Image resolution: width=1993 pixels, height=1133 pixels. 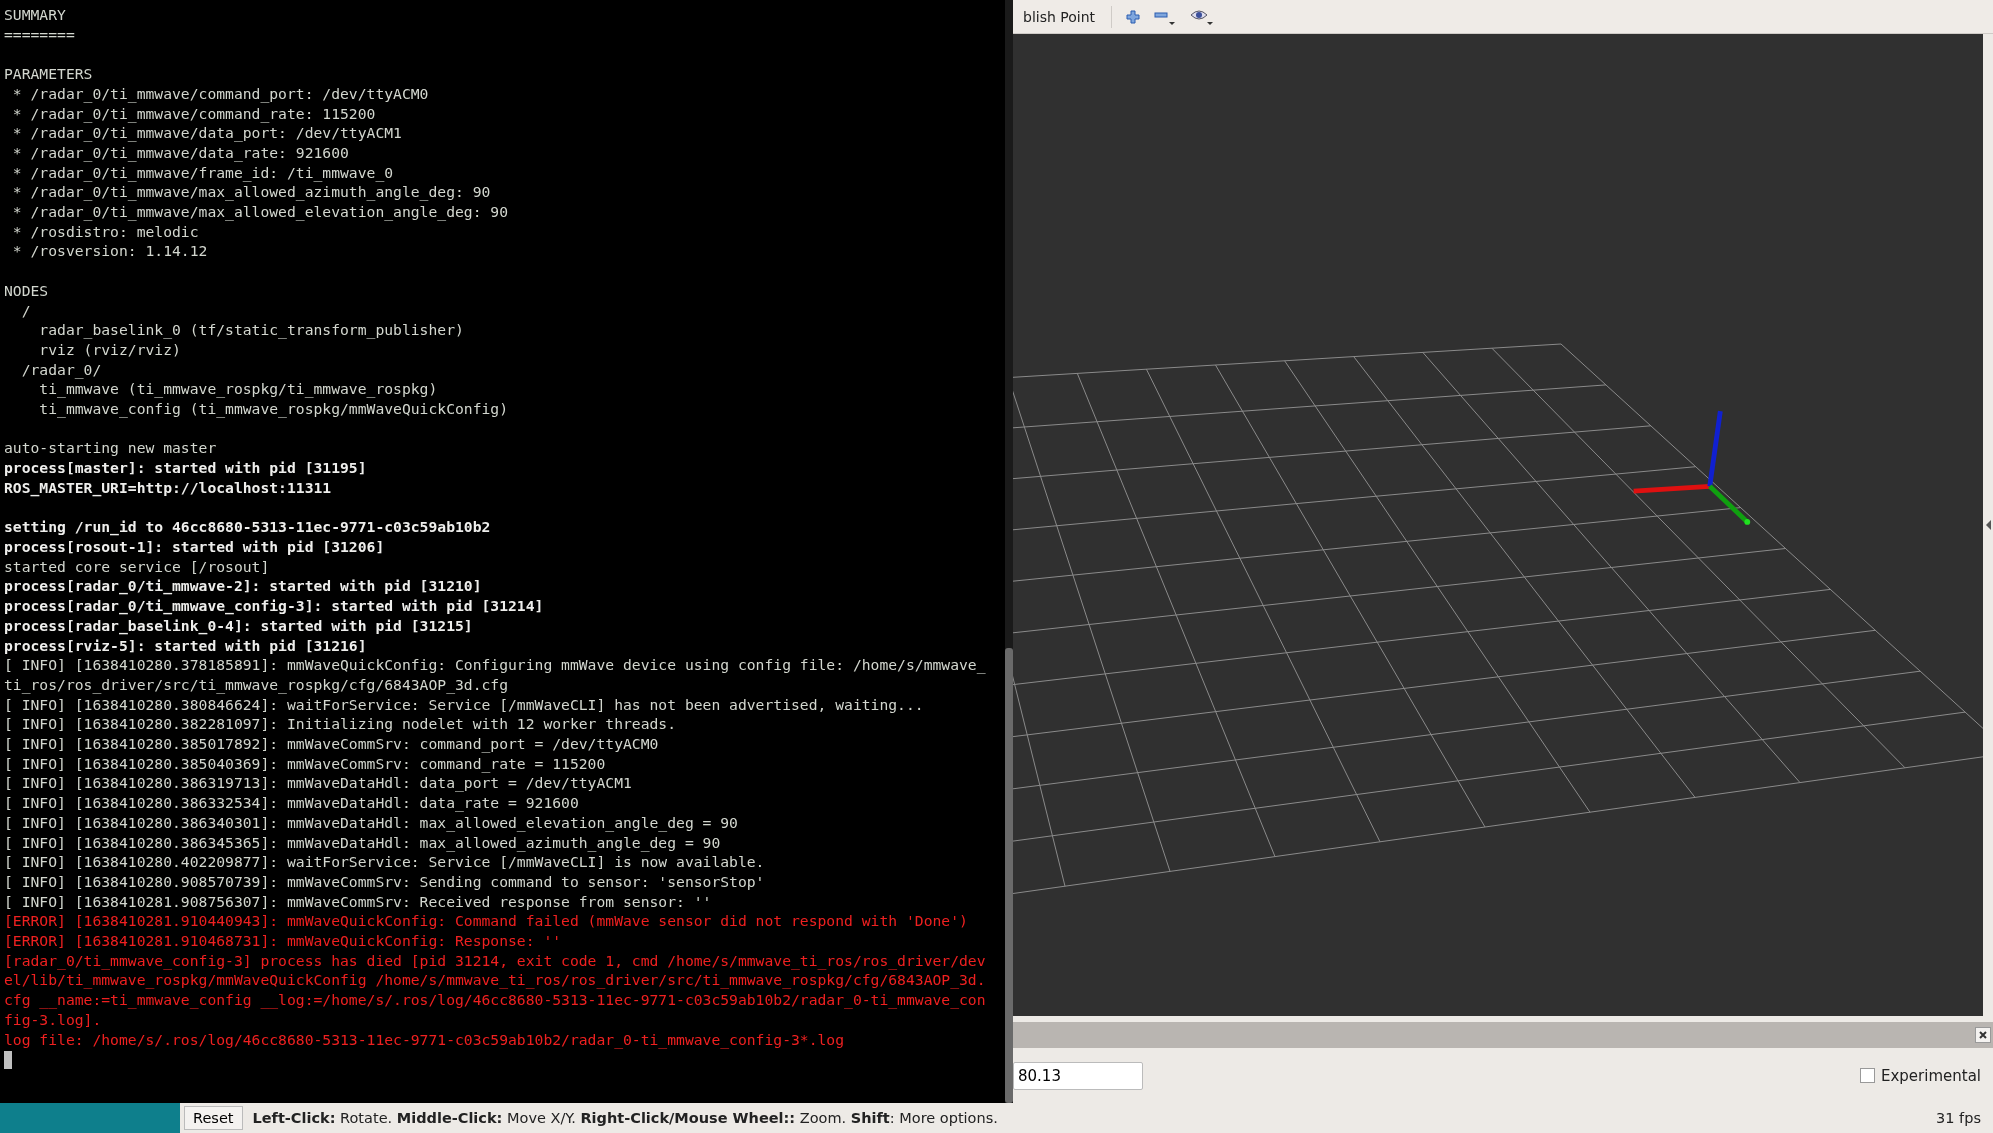 What do you see at coordinates (186, 468) in the screenshot?
I see `terminal-line: process[master]: started with pid [31195]` at bounding box center [186, 468].